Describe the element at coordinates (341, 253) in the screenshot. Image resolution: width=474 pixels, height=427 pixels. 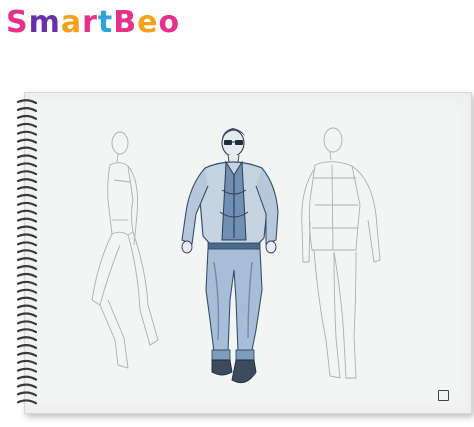
I see `right-croquis-figure` at that location.